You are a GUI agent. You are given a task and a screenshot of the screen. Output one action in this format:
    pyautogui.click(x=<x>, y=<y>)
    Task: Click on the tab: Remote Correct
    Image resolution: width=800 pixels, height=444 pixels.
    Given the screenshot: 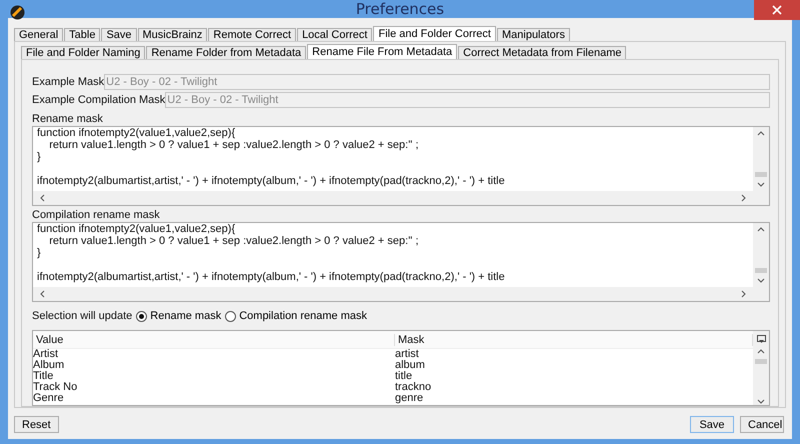 What is the action you would take?
    pyautogui.click(x=252, y=34)
    